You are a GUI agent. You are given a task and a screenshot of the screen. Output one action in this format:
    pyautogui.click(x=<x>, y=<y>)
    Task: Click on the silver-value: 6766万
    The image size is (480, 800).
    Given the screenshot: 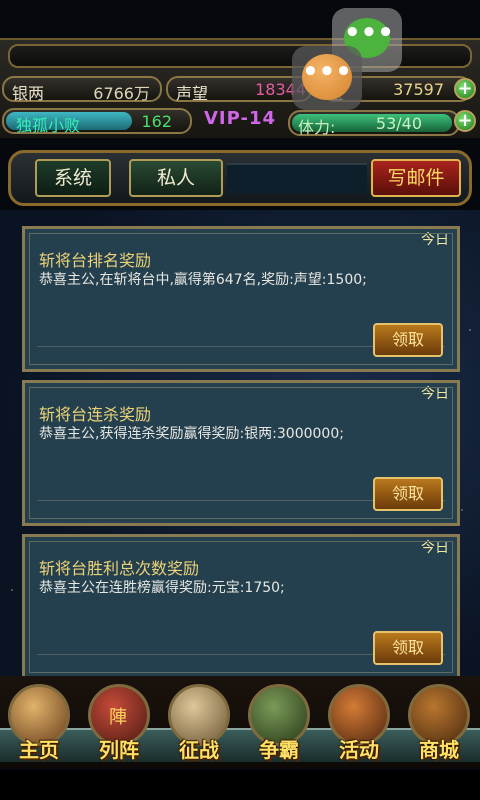 What is the action you would take?
    pyautogui.click(x=121, y=93)
    